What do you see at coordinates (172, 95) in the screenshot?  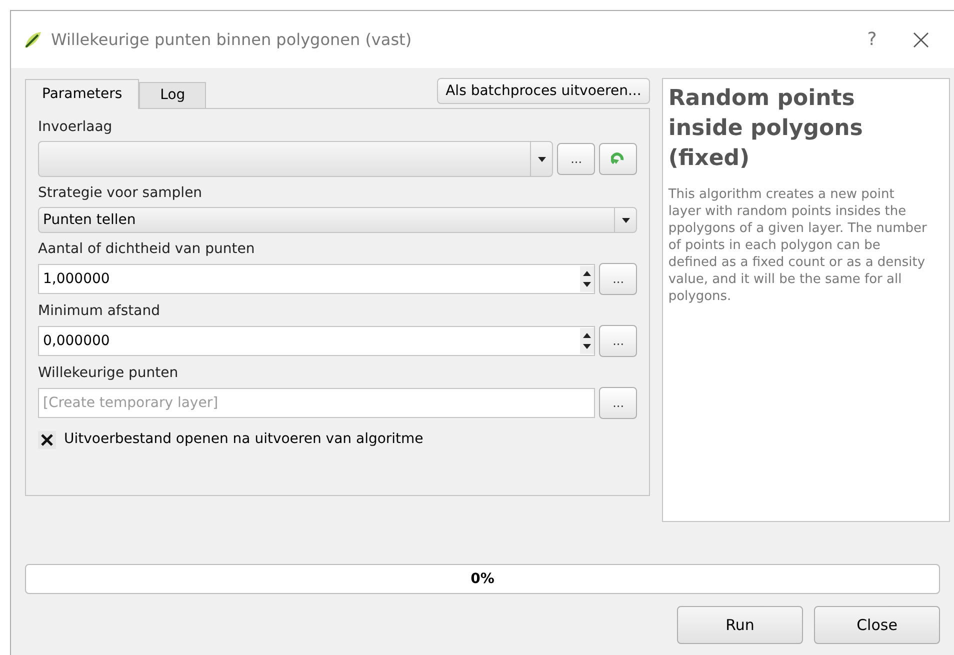 I see `tab: Log` at bounding box center [172, 95].